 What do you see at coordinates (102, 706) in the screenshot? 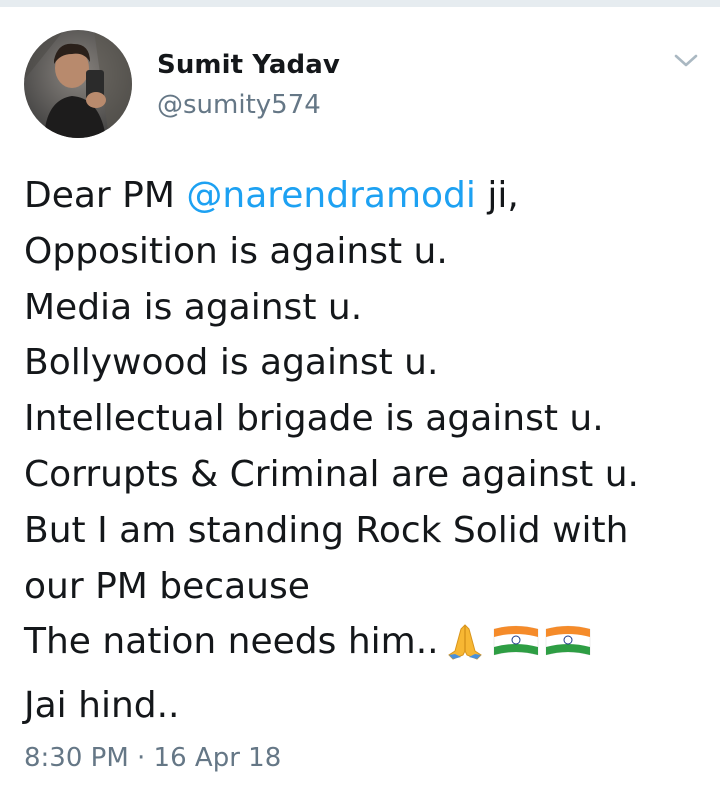
I see `tweet-line: Jai hind..` at bounding box center [102, 706].